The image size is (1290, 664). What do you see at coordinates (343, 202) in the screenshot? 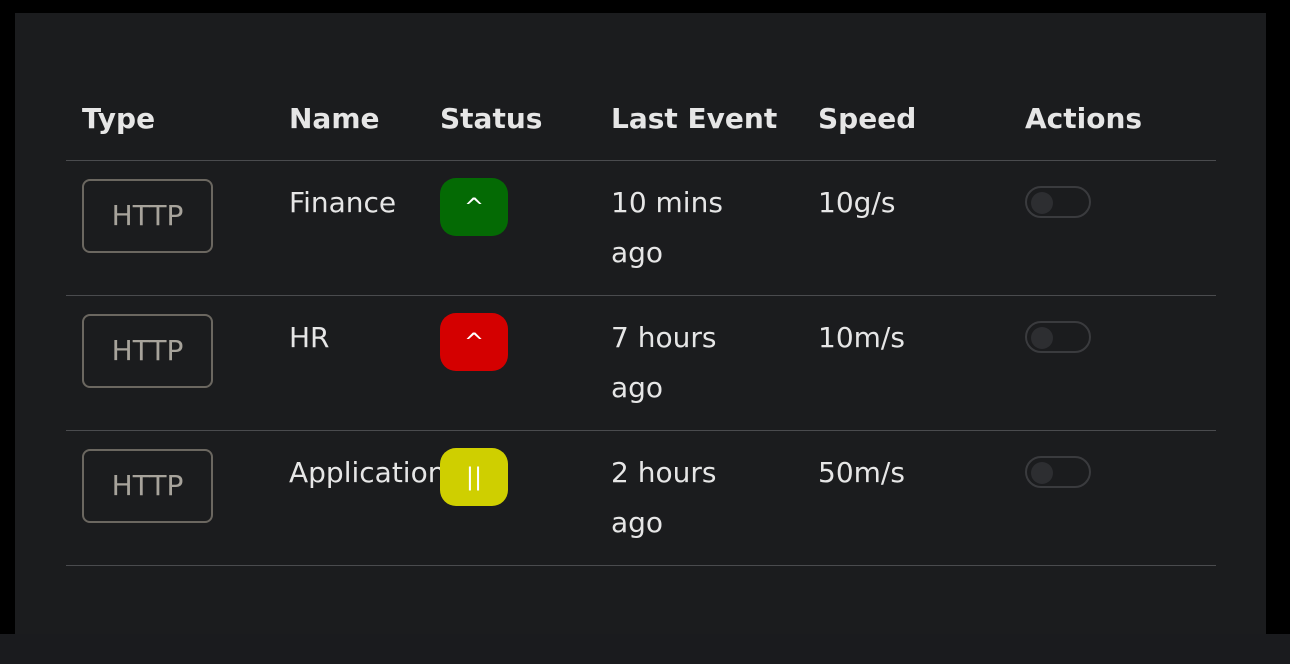
I see `monitor-name: Finance` at bounding box center [343, 202].